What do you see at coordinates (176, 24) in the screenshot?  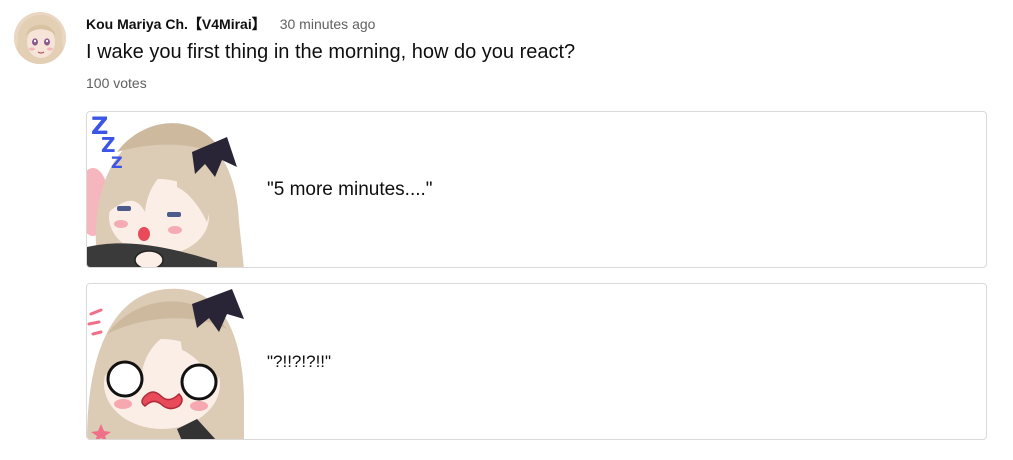 I see `author-name: Kou Mariya Ch.【V4Mirai】` at bounding box center [176, 24].